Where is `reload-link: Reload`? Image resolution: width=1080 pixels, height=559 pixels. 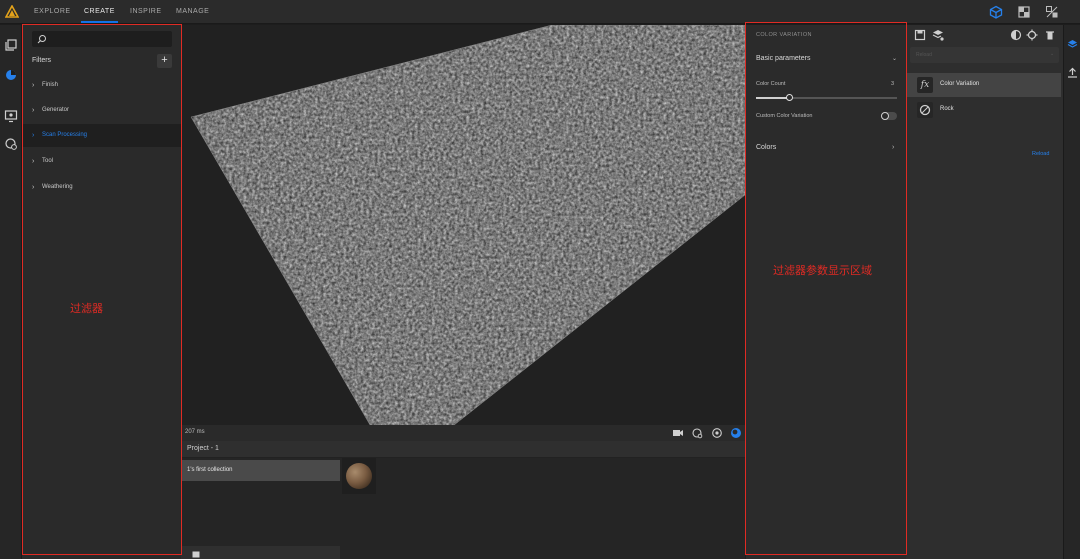 reload-link: Reload is located at coordinates (1040, 154).